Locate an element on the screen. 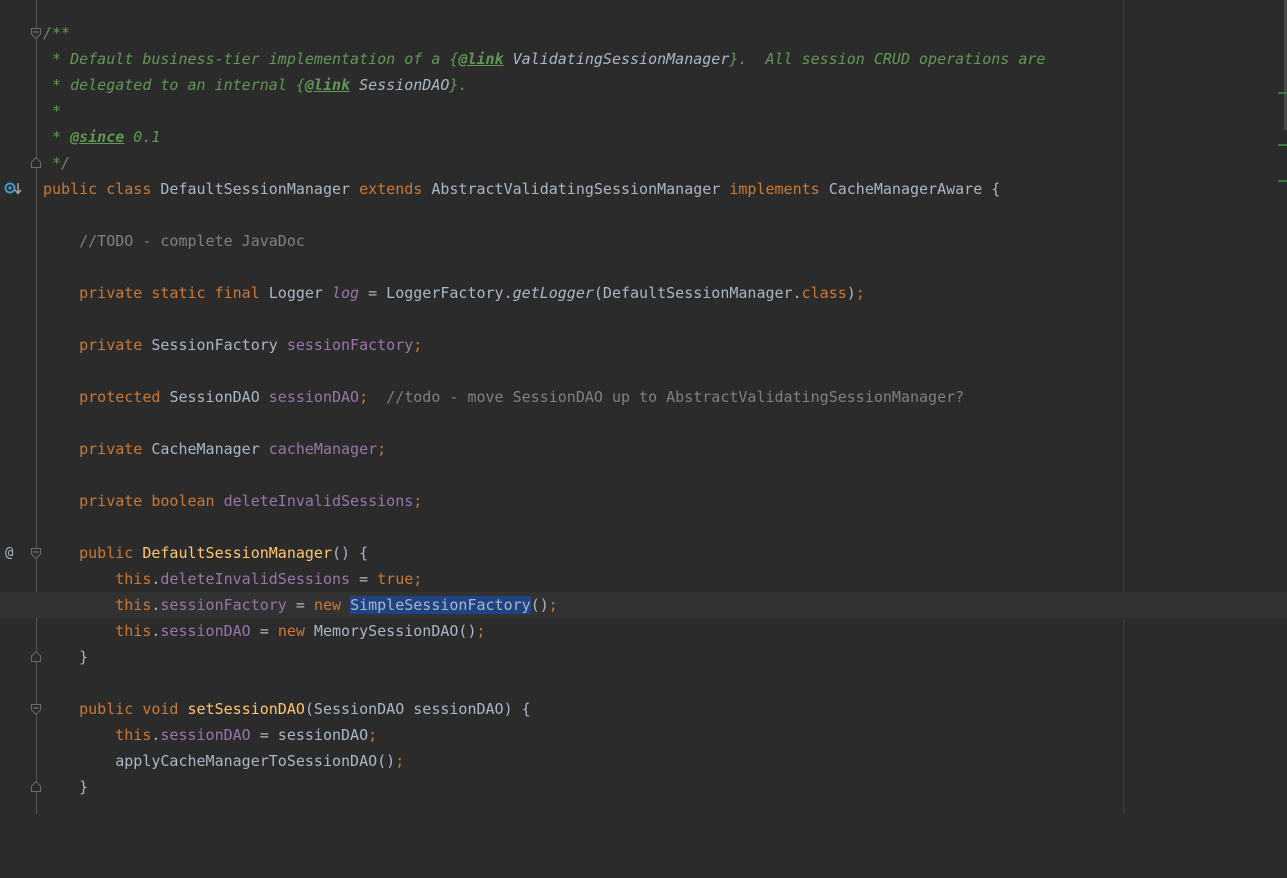  code-line: */ is located at coordinates (643, 163).